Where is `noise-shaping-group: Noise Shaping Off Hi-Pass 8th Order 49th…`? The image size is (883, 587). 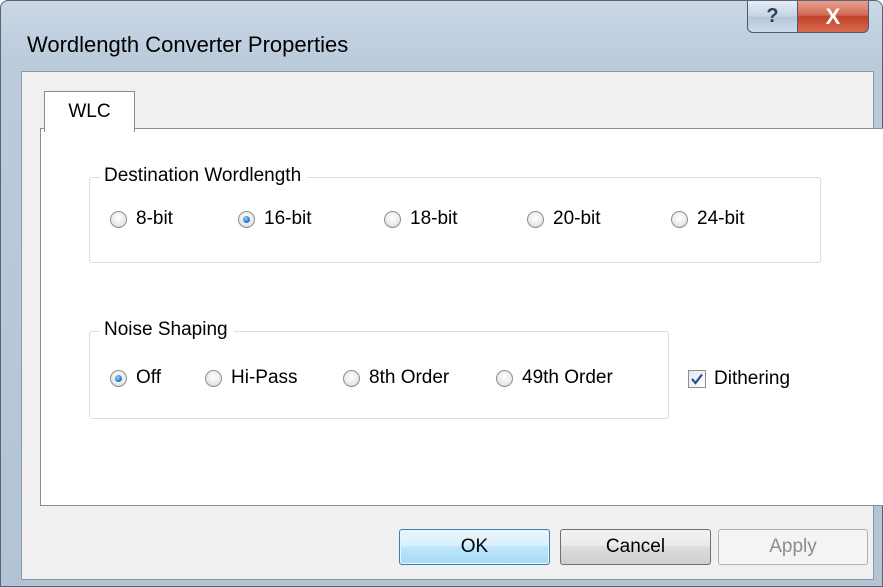
noise-shaping-group: Noise Shaping Off Hi-Pass 8th Order 49th… is located at coordinates (379, 368).